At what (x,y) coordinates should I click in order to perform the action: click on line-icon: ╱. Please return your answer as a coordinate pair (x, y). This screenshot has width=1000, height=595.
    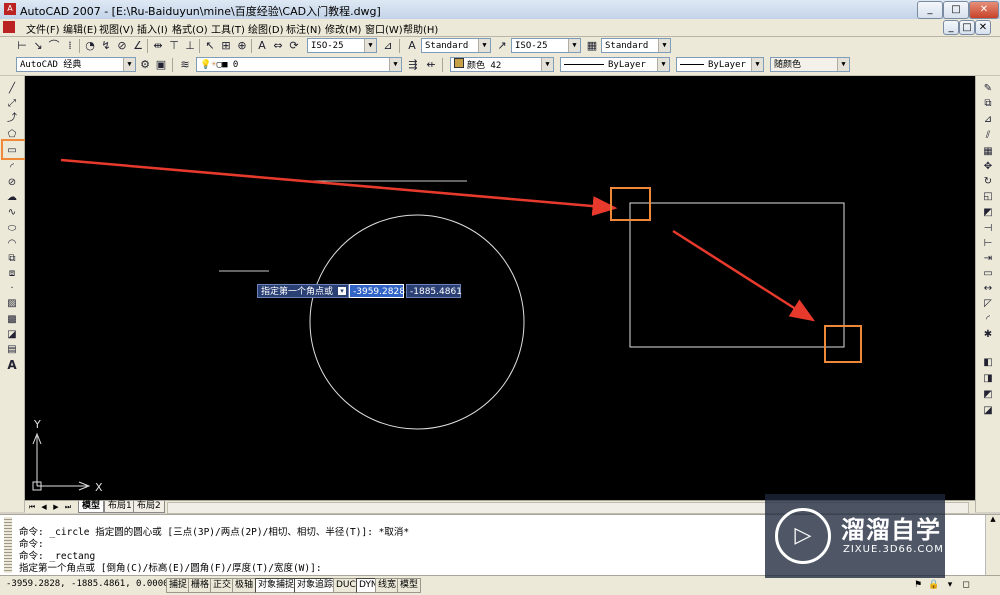
    Looking at the image, I should click on (12, 88).